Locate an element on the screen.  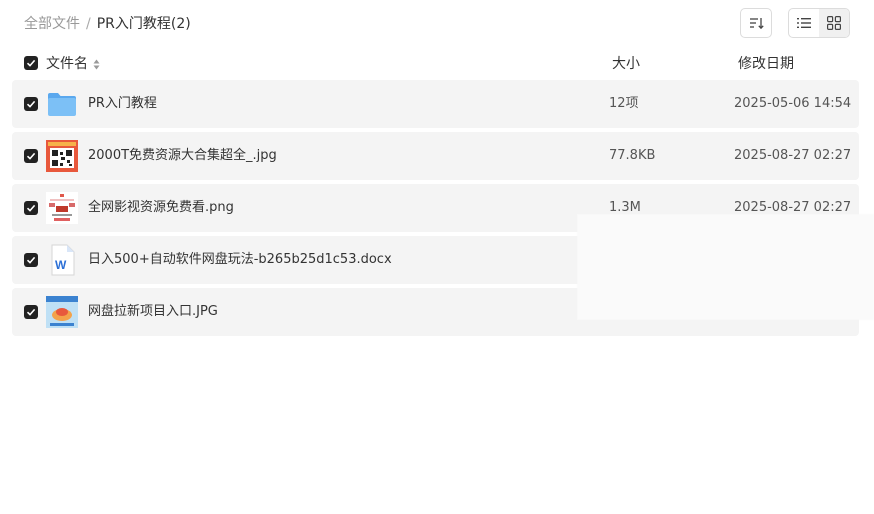
photo-thumbnail is located at coordinates (62, 312).